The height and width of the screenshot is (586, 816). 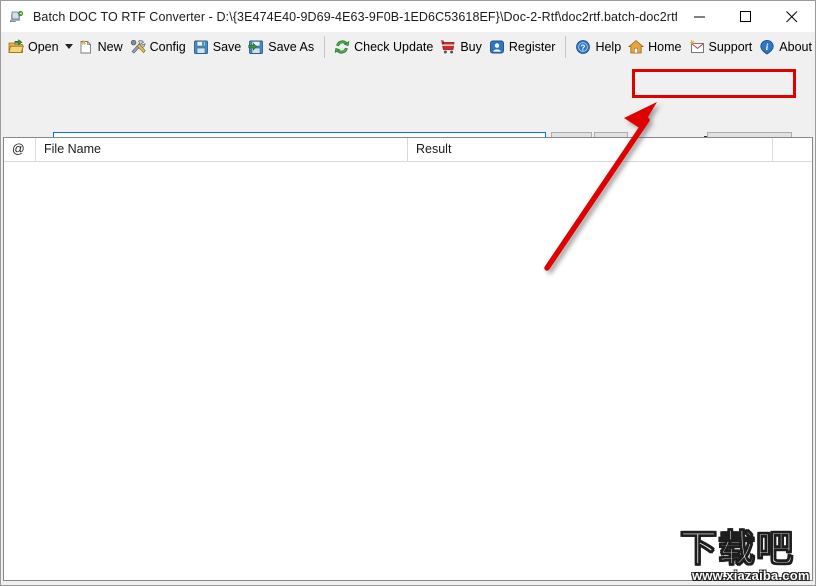 What do you see at coordinates (19, 149) in the screenshot?
I see `column-header-at: @` at bounding box center [19, 149].